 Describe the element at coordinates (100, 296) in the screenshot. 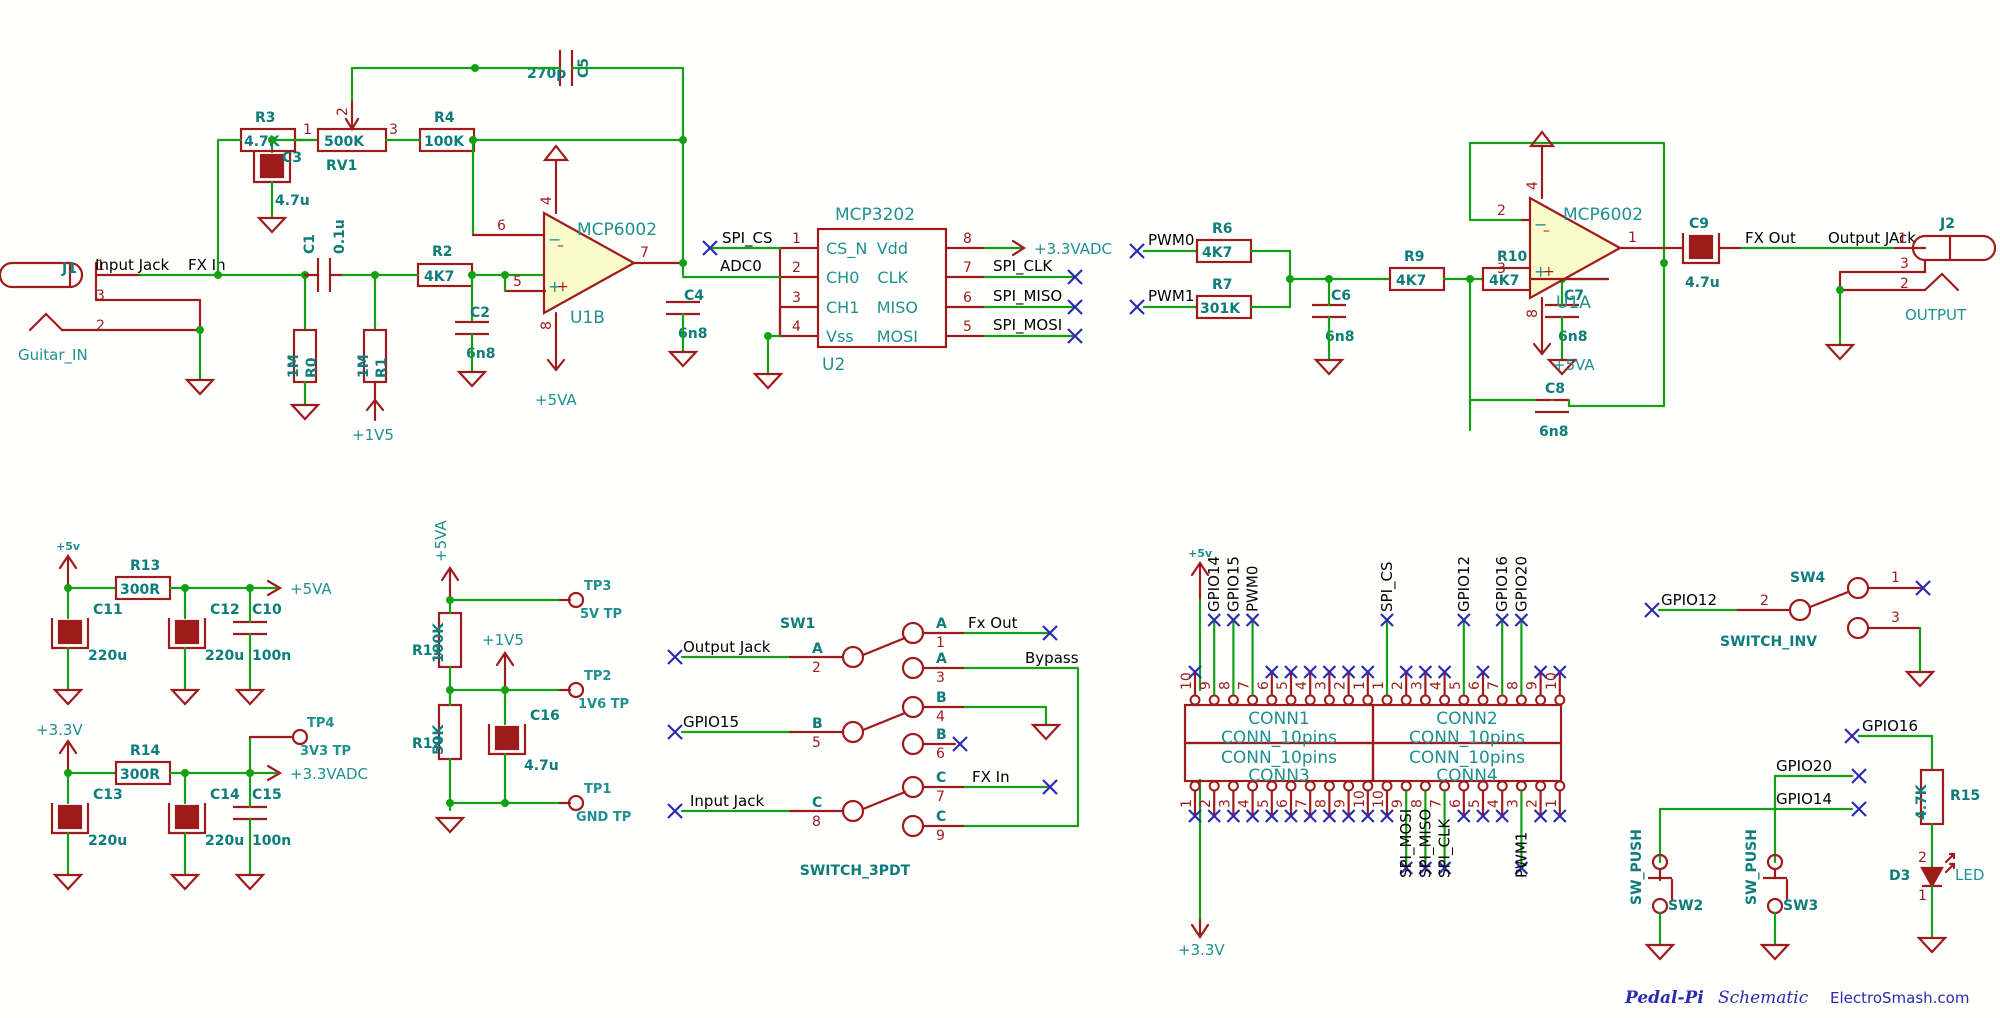

I see `j1-pin-3: 3` at that location.